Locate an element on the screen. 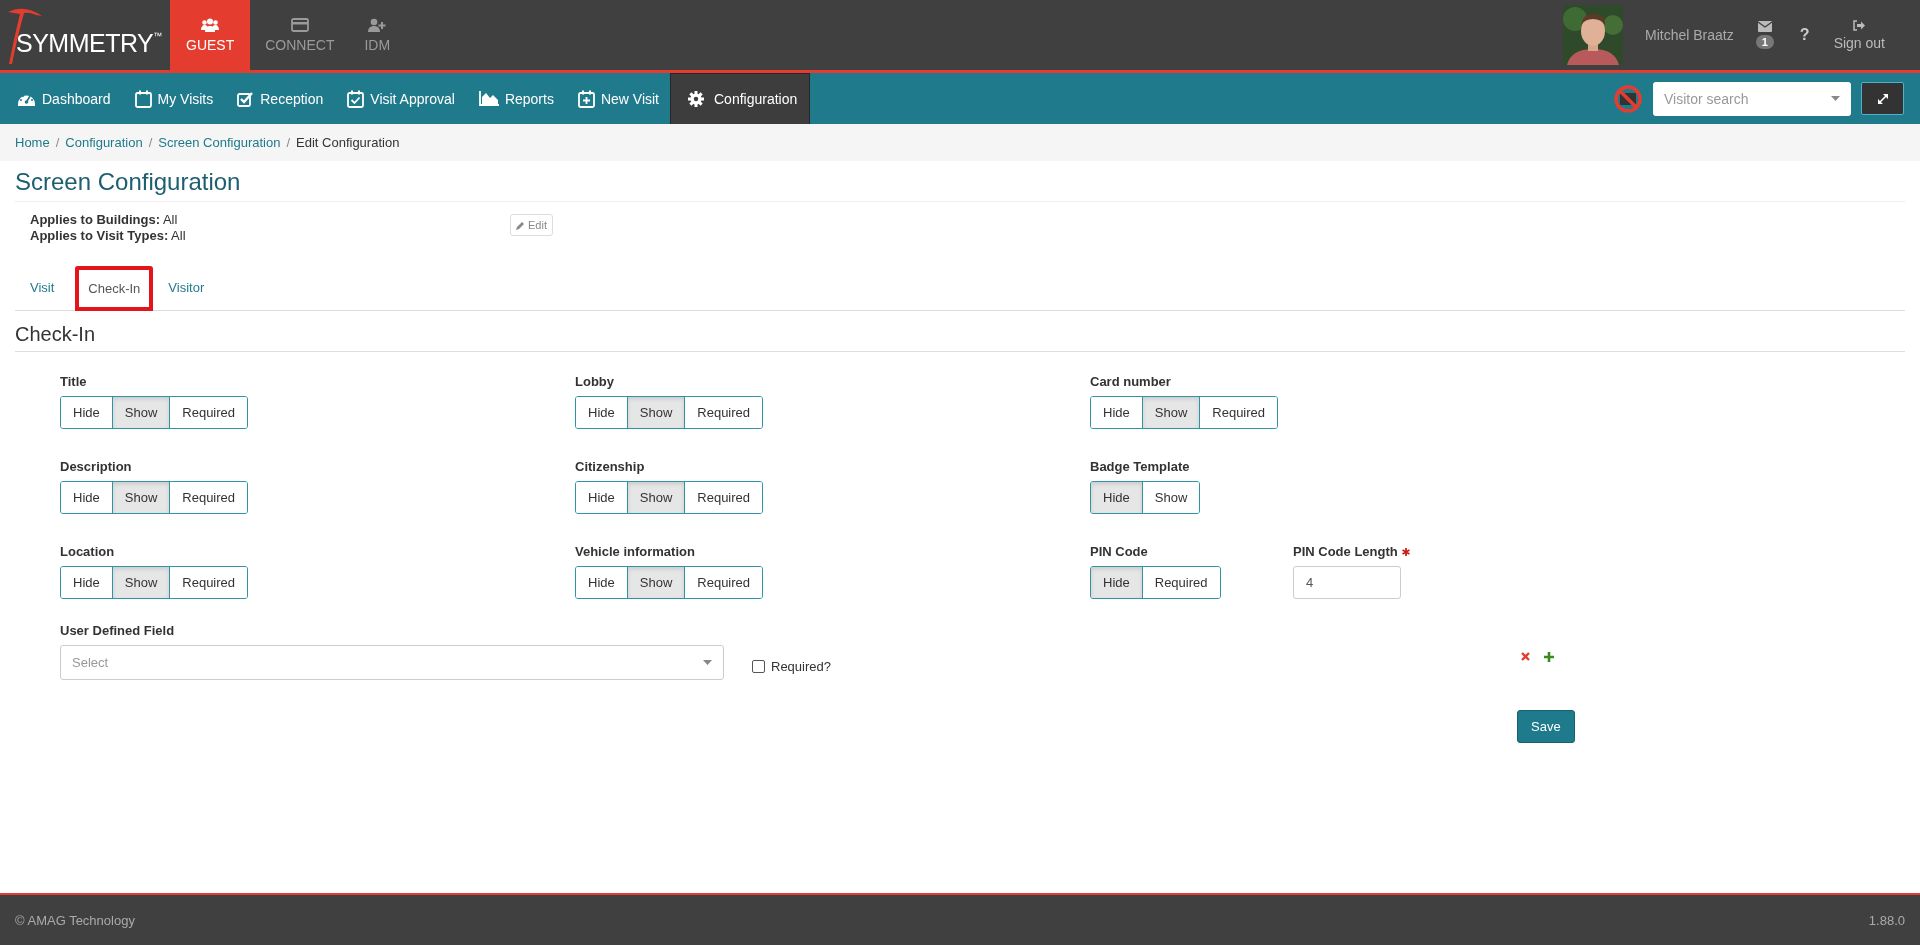 The width and height of the screenshot is (1920, 945). message-count: 1 is located at coordinates (1764, 42).